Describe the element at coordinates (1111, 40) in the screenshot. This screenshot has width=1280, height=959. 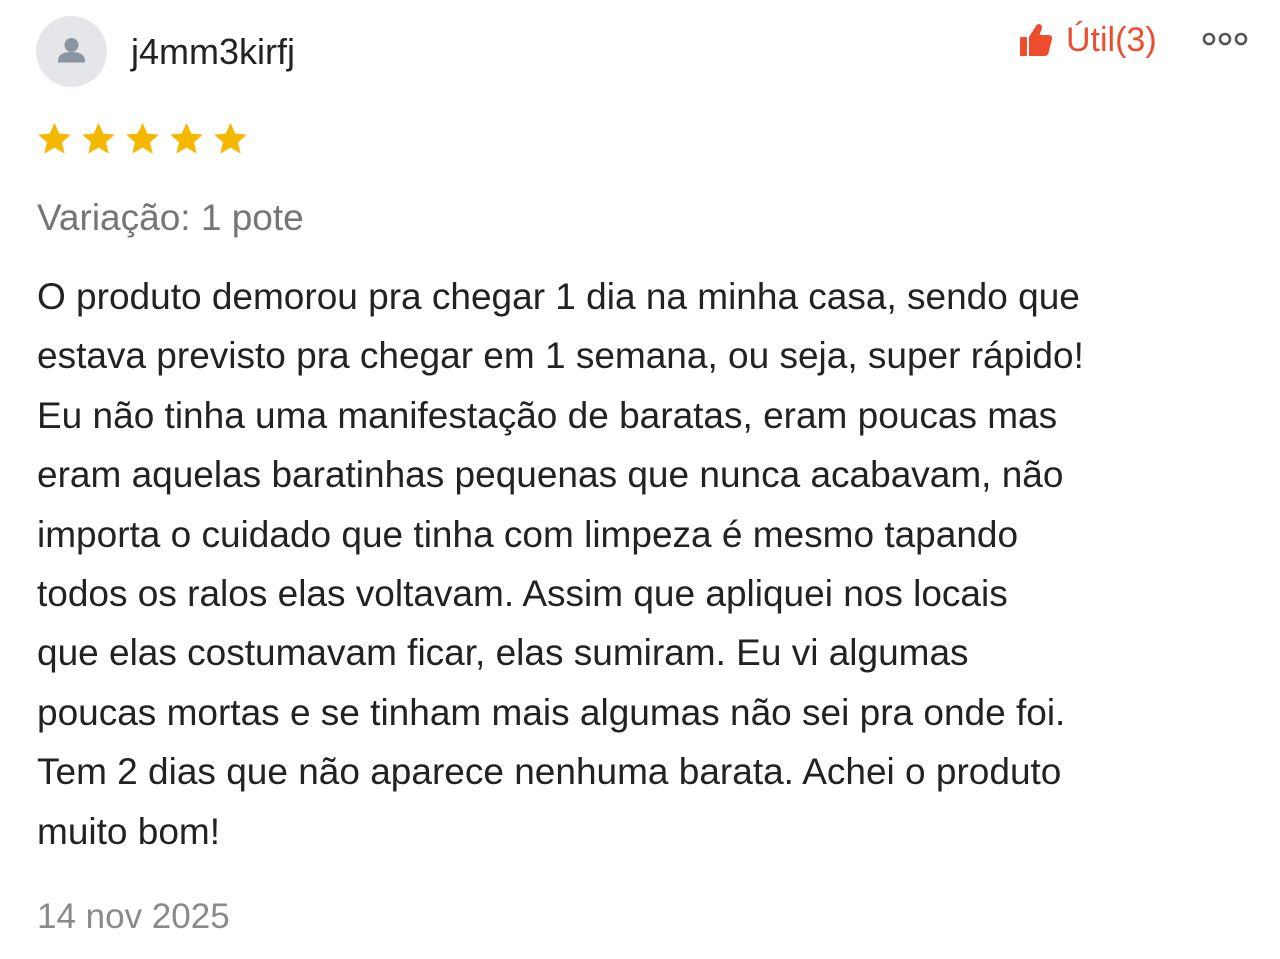
I see `helpful-label: Útil(3)` at that location.